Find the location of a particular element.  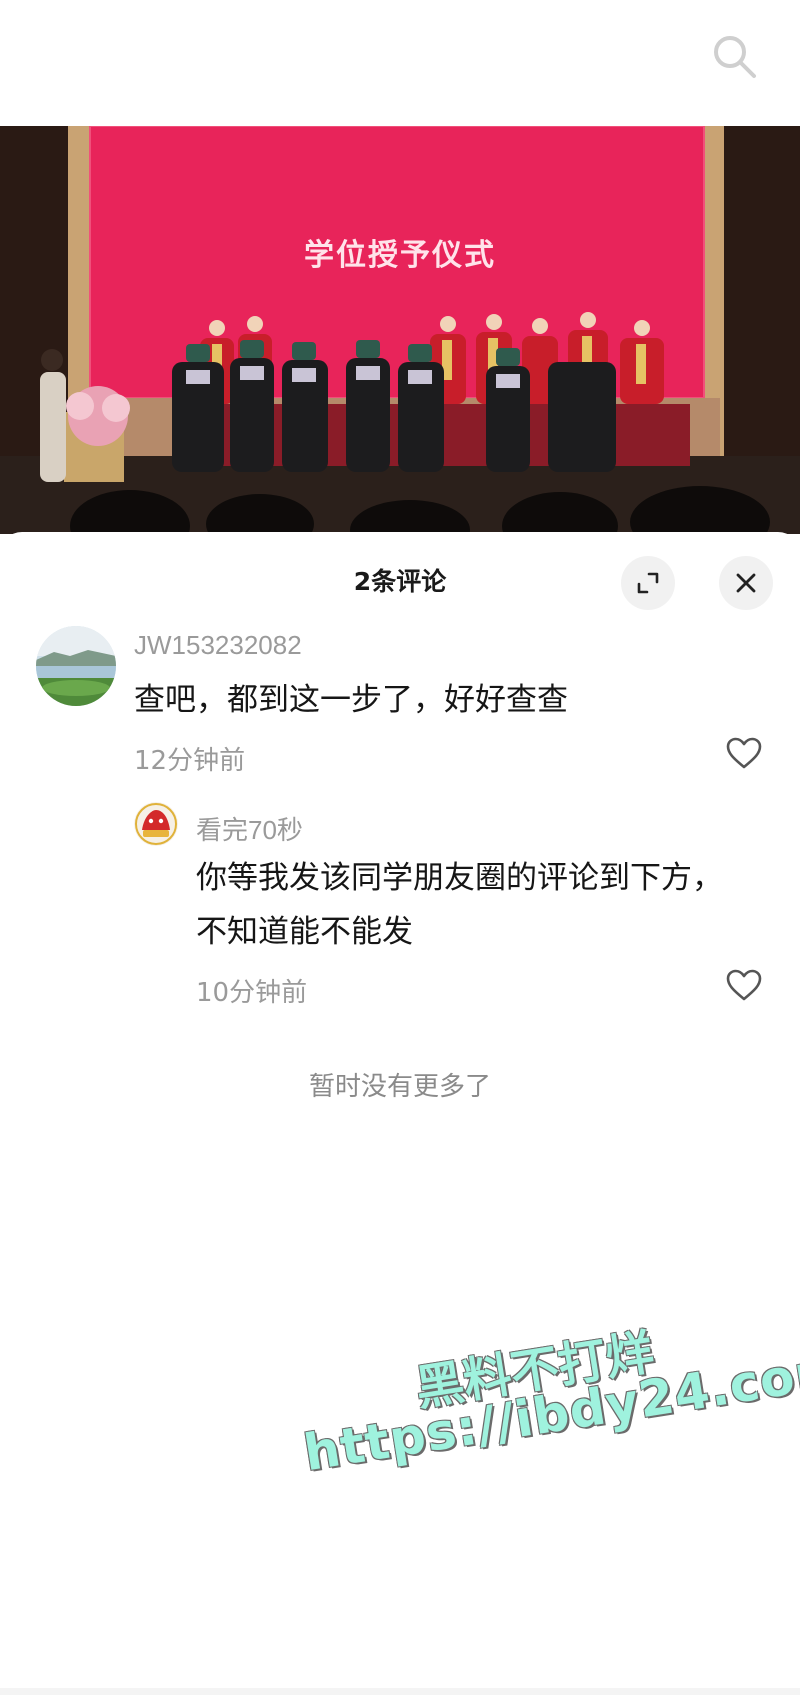

close-button is located at coordinates (746, 583).